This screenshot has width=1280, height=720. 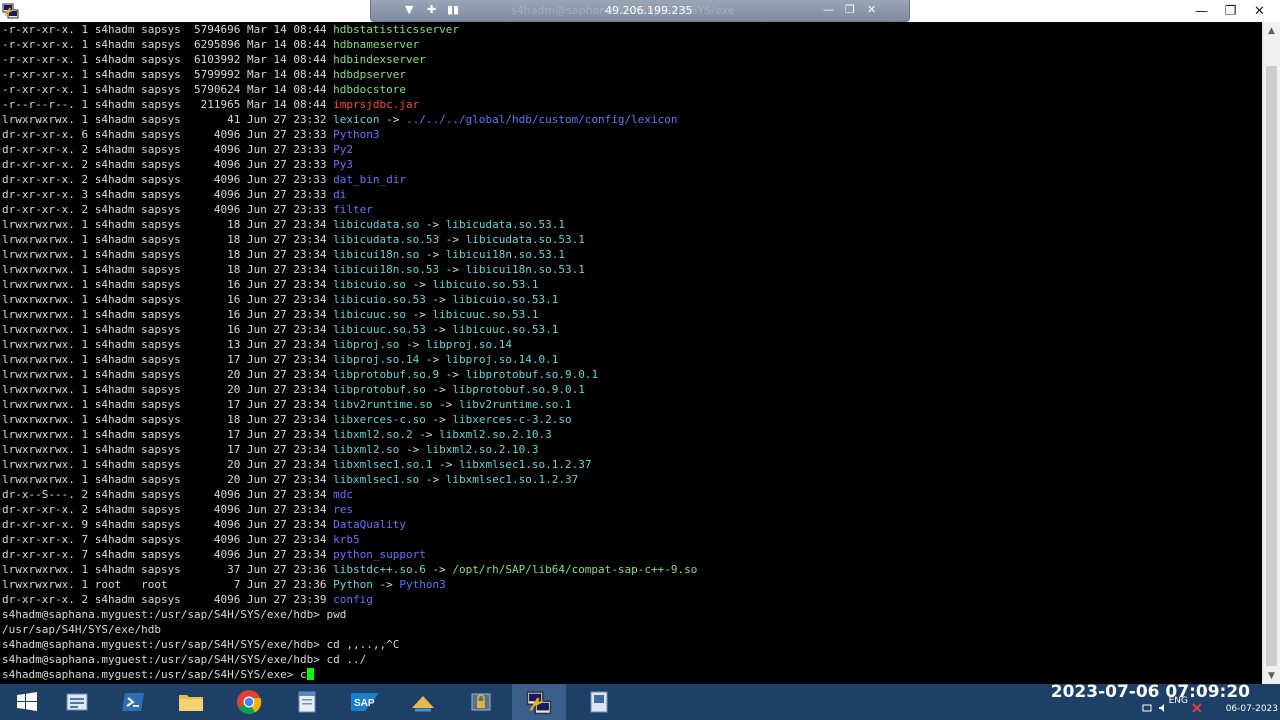 What do you see at coordinates (481, 702) in the screenshot?
I see `taskbar-lock-app` at bounding box center [481, 702].